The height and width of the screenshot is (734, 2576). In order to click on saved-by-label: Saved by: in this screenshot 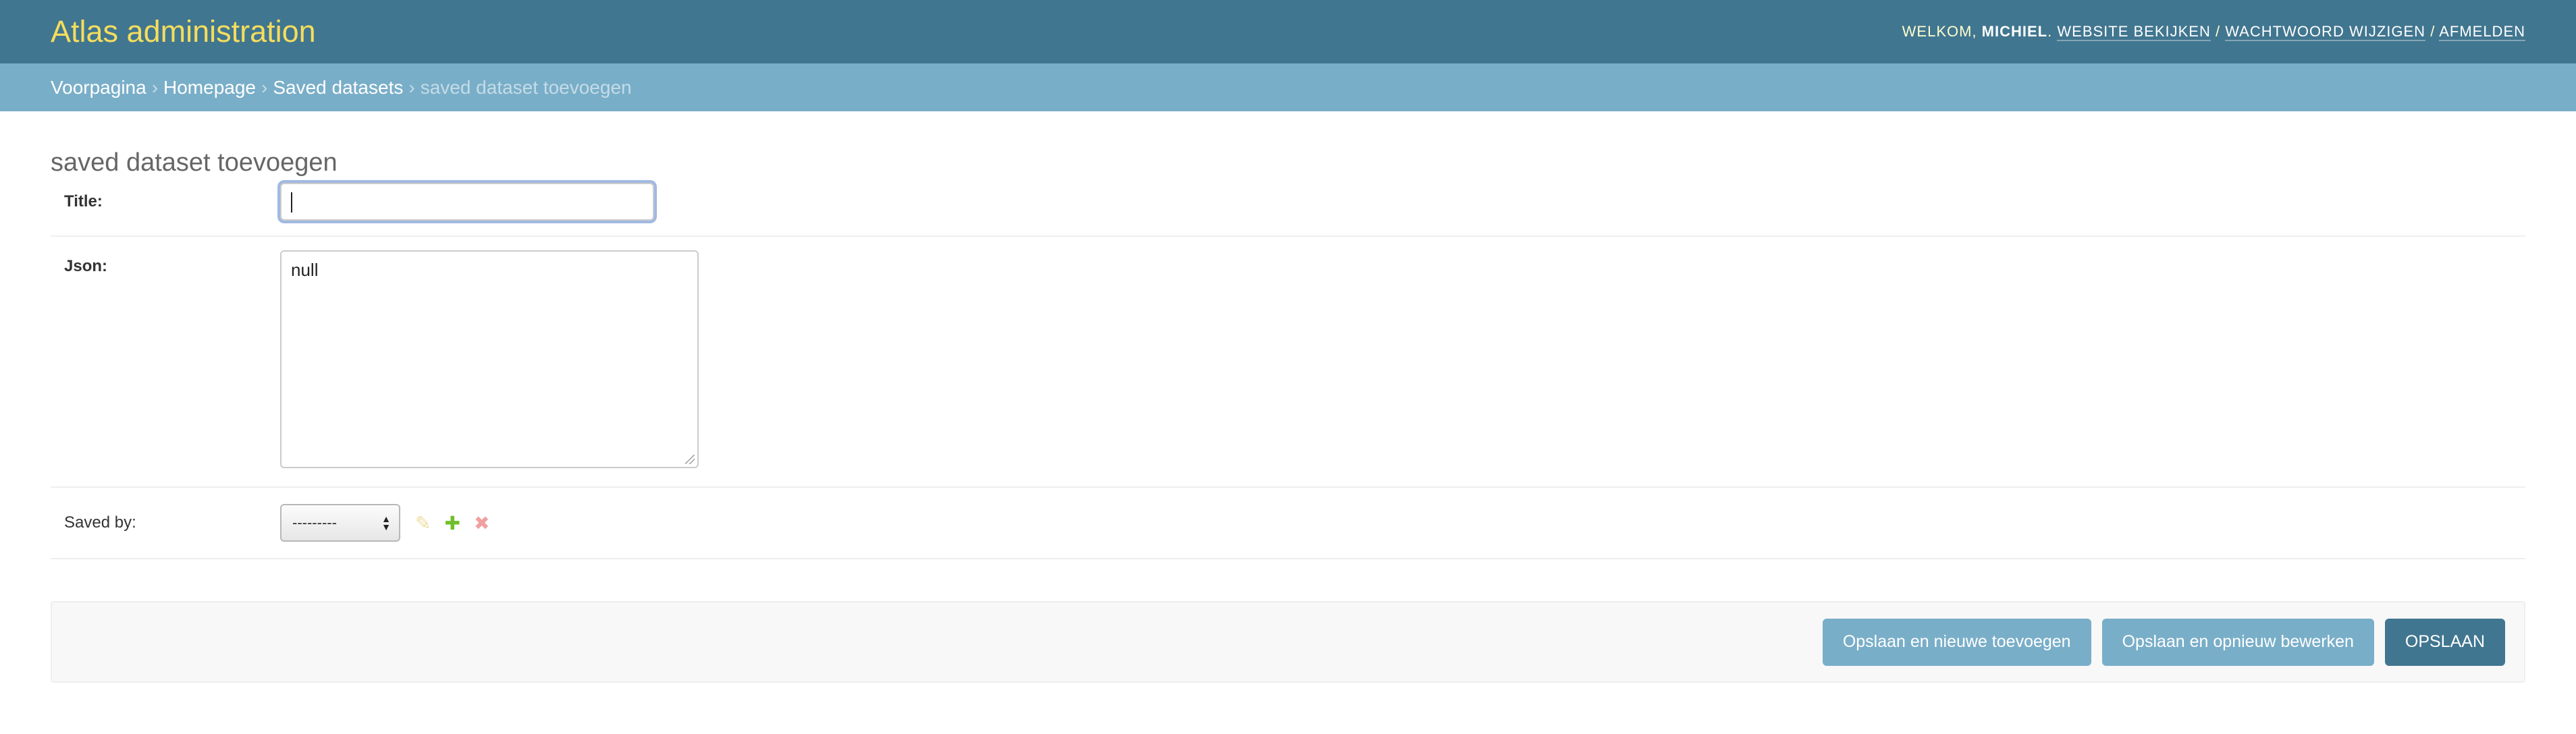, I will do `click(100, 522)`.